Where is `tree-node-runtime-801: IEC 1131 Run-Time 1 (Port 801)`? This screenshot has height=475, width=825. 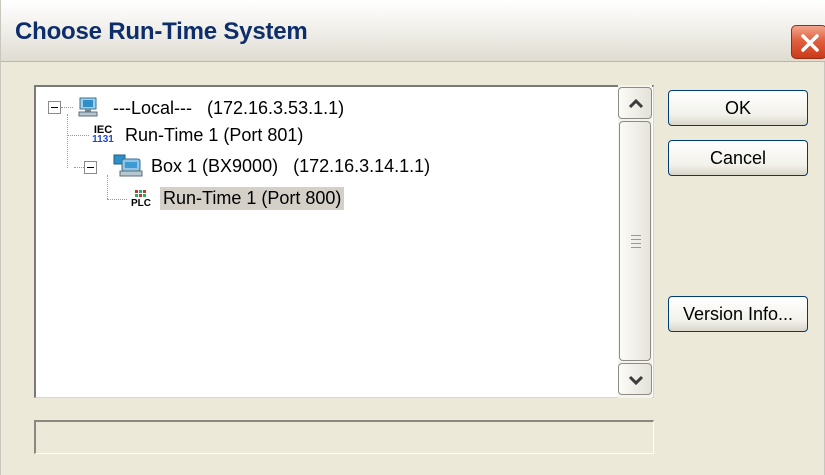 tree-node-runtime-801: IEC 1131 Run-Time 1 (Port 801) is located at coordinates (198, 135).